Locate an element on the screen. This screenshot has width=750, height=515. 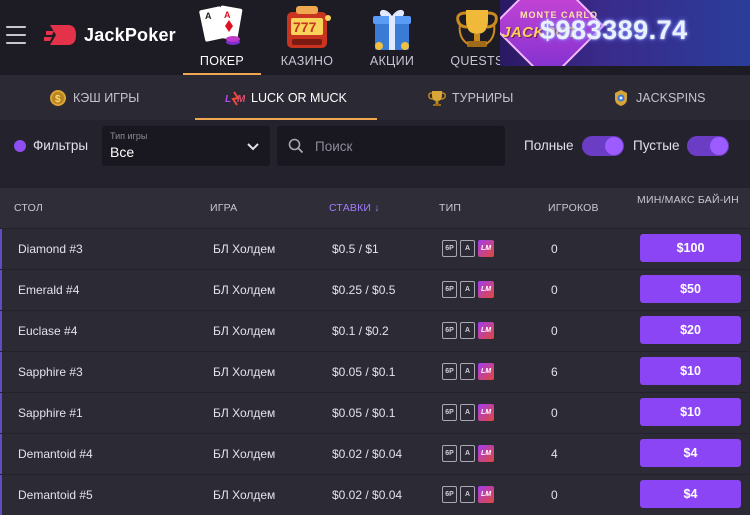
filters-label: Фильтры is located at coordinates (61, 145).